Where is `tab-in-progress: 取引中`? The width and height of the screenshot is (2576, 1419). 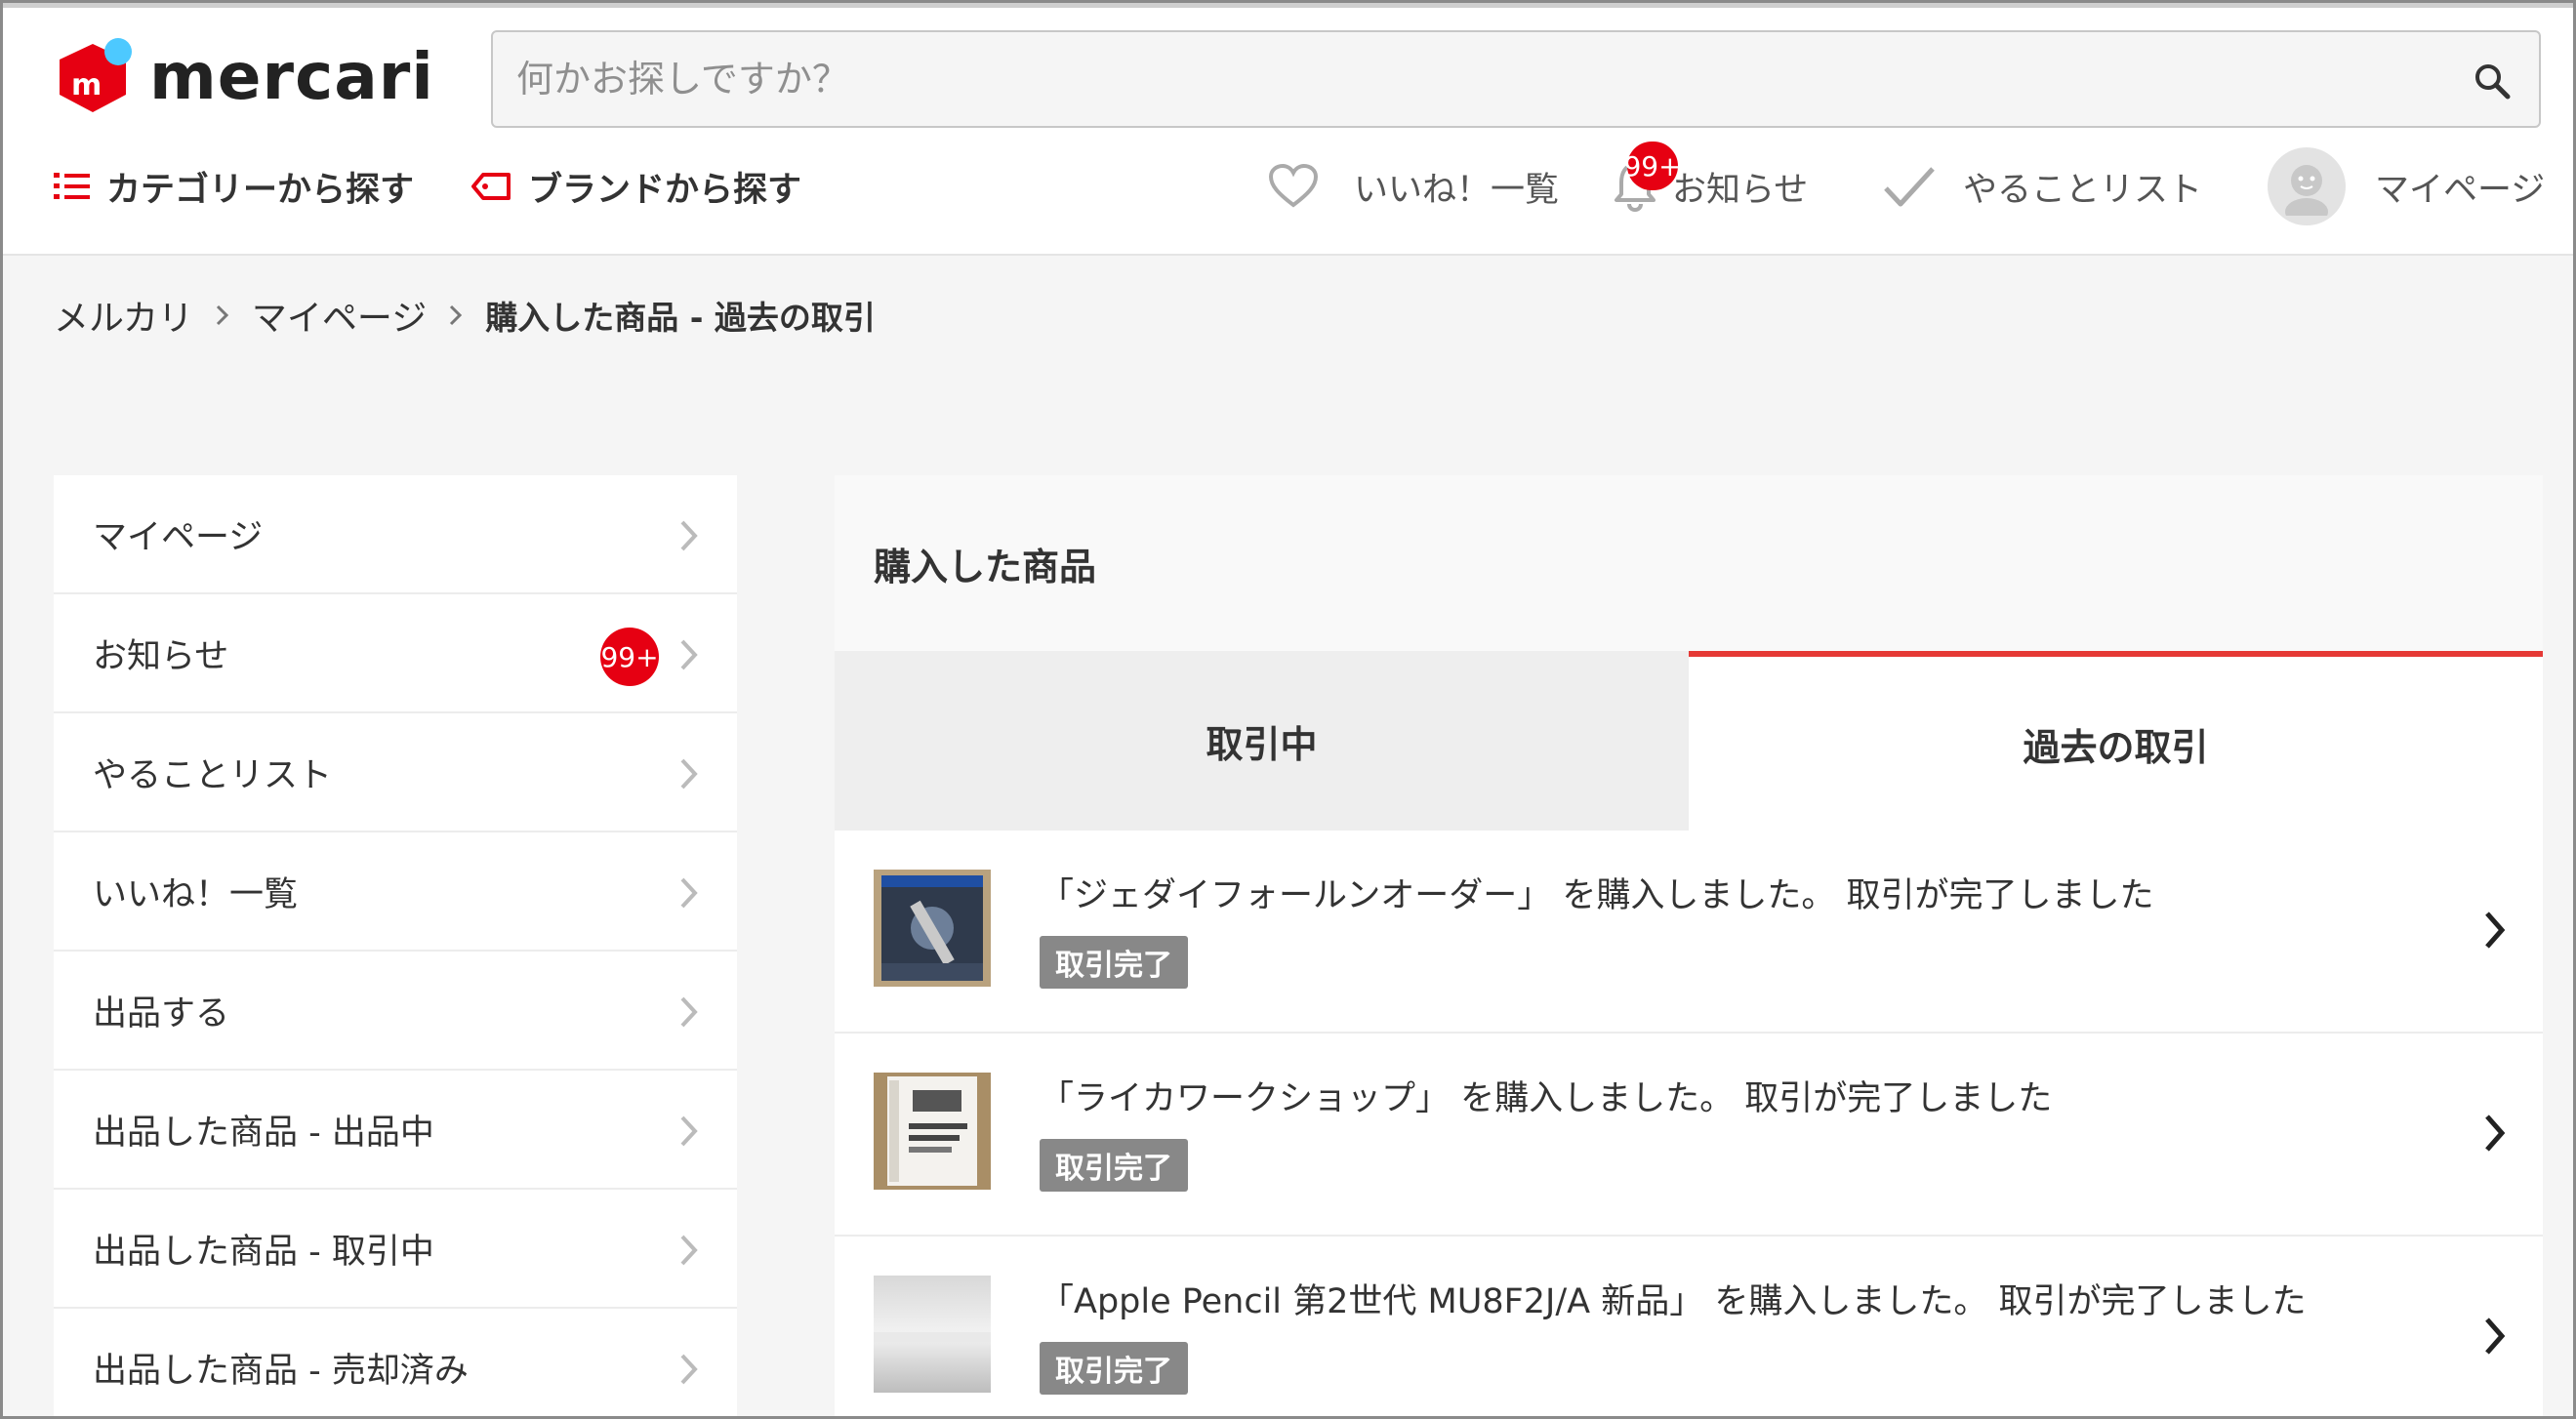 tab-in-progress: 取引中 is located at coordinates (1262, 741).